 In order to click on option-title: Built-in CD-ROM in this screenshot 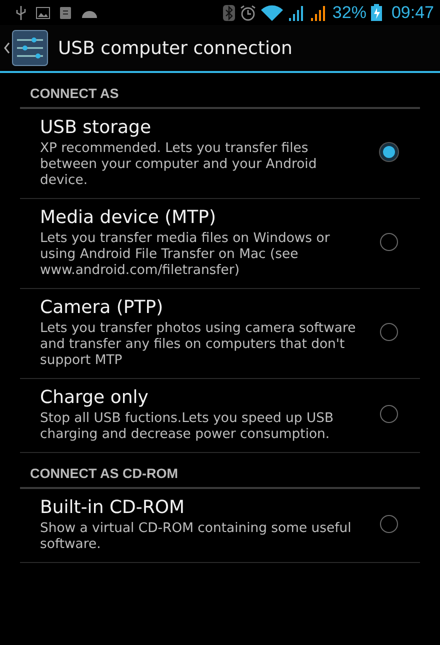, I will do `click(113, 508)`.